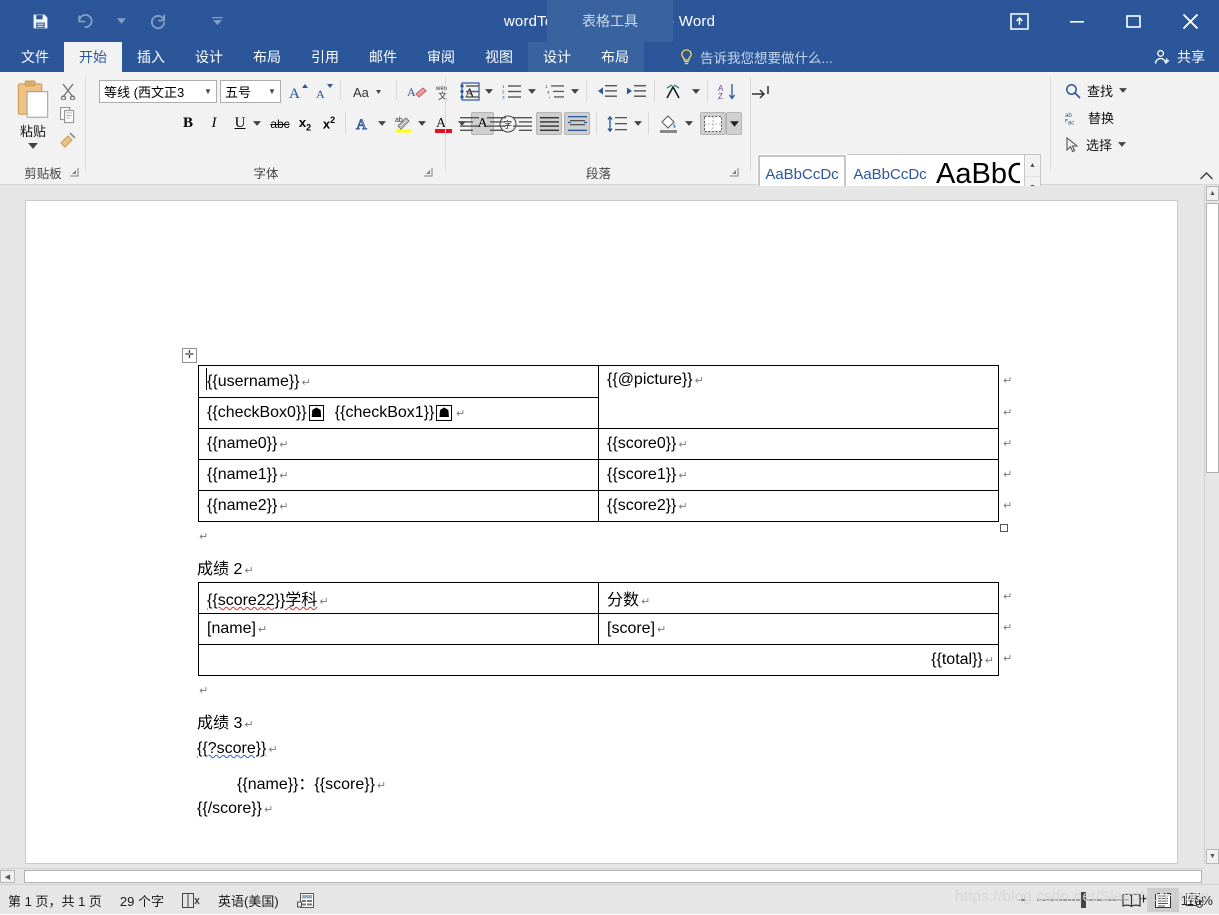 The width and height of the screenshot is (1219, 915). I want to click on decrease-indent-button, so click(607, 91).